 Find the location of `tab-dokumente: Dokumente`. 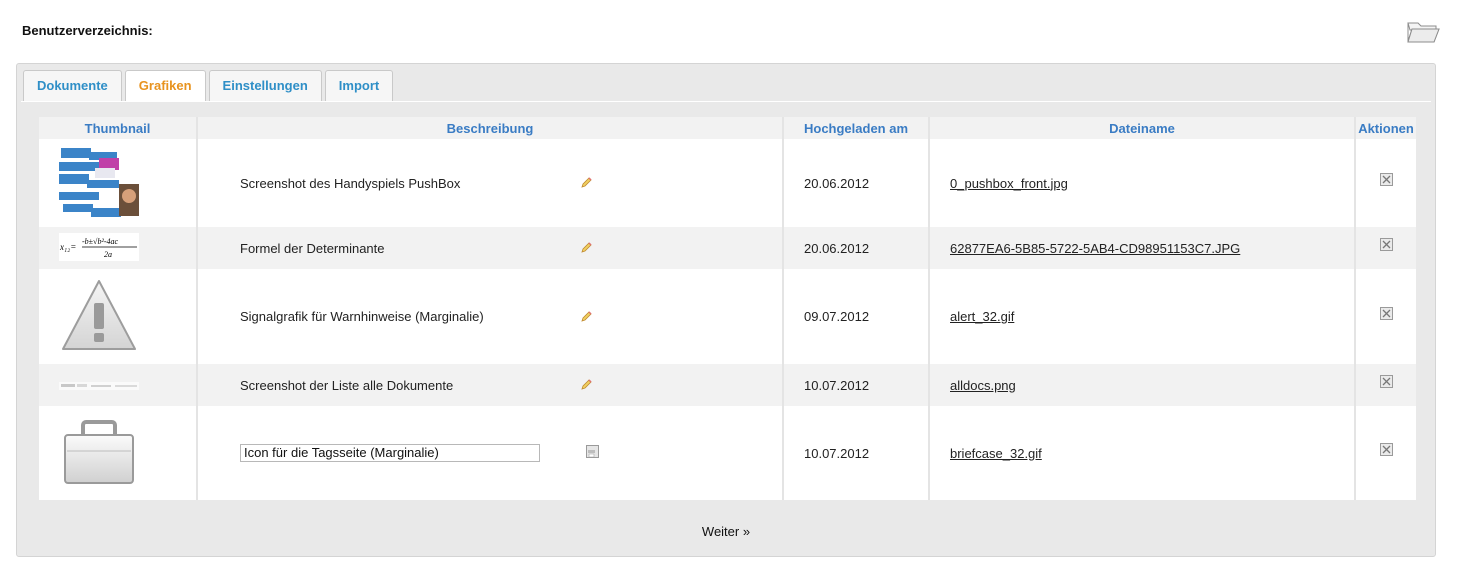

tab-dokumente: Dokumente is located at coordinates (72, 85).